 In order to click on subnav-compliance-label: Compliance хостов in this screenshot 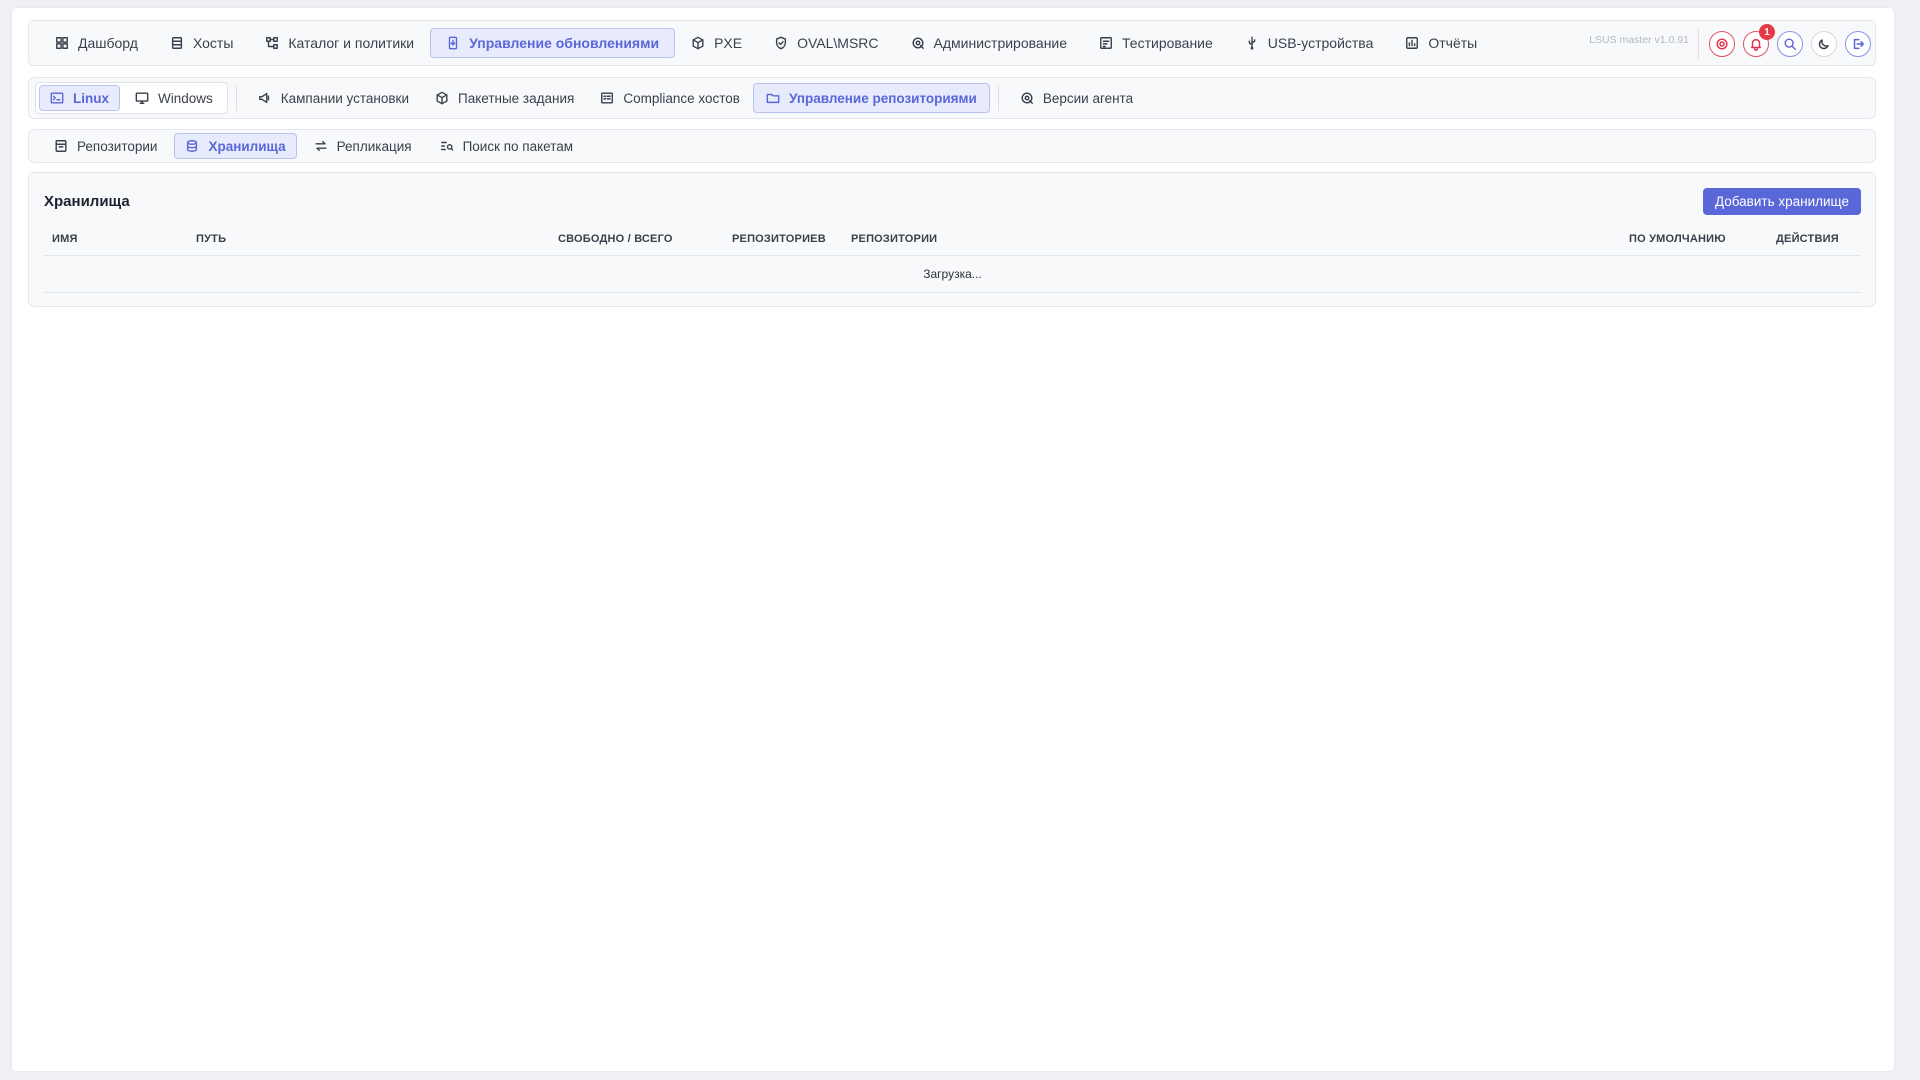, I will do `click(681, 98)`.